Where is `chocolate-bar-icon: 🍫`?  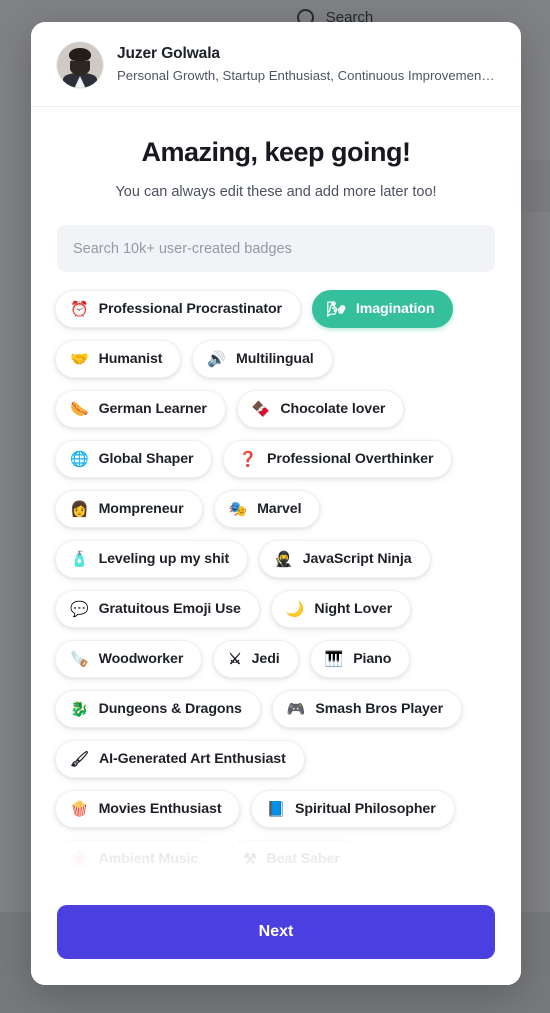
chocolate-bar-icon: 🍫 is located at coordinates (261, 409).